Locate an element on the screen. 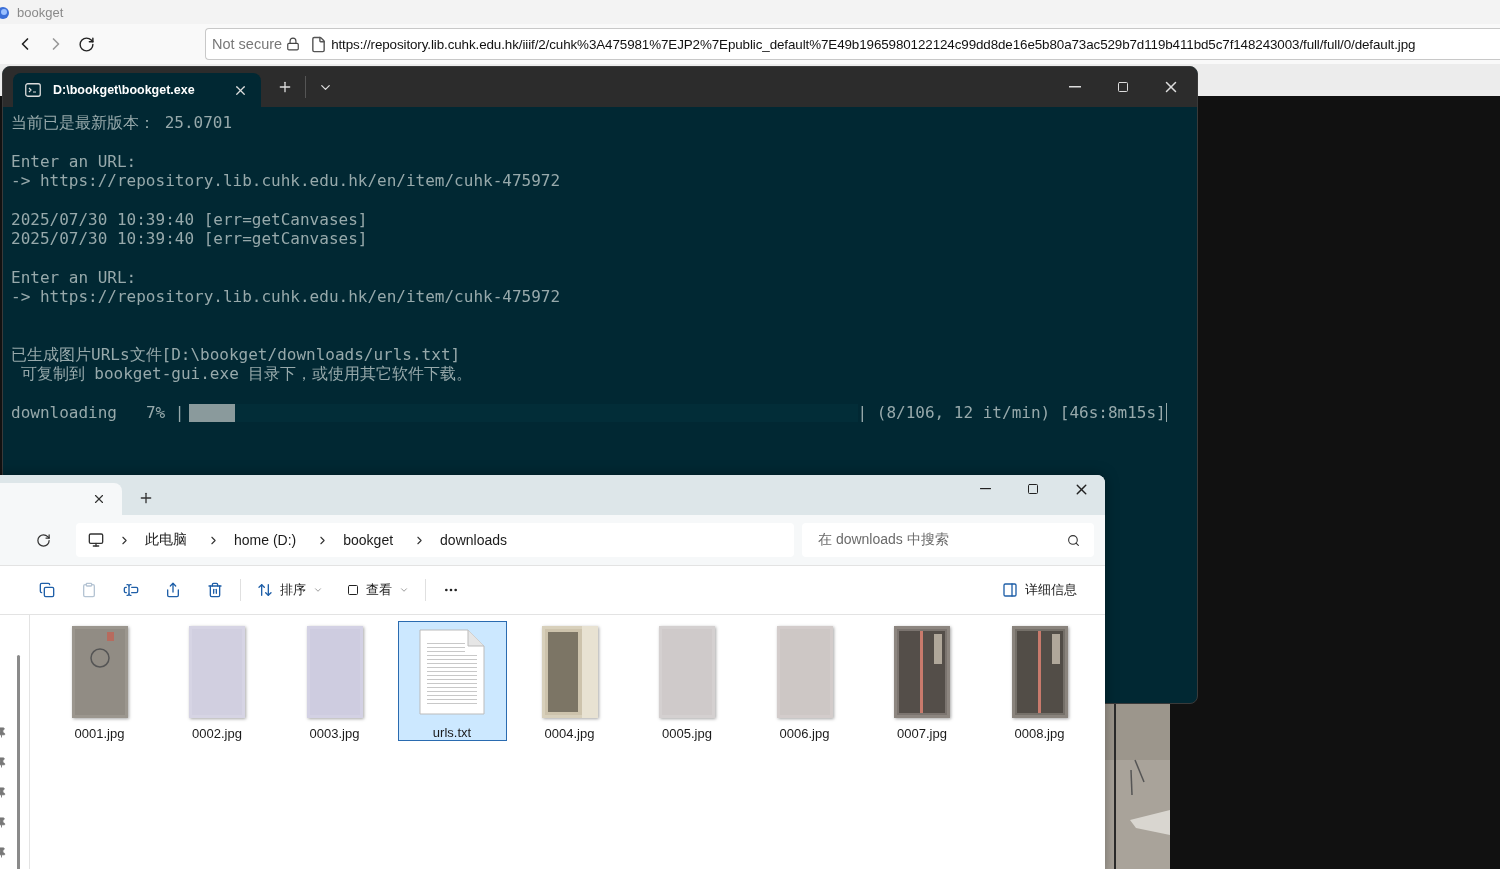 Image resolution: width=1500 pixels, height=869 pixels. share-icon is located at coordinates (173, 590).